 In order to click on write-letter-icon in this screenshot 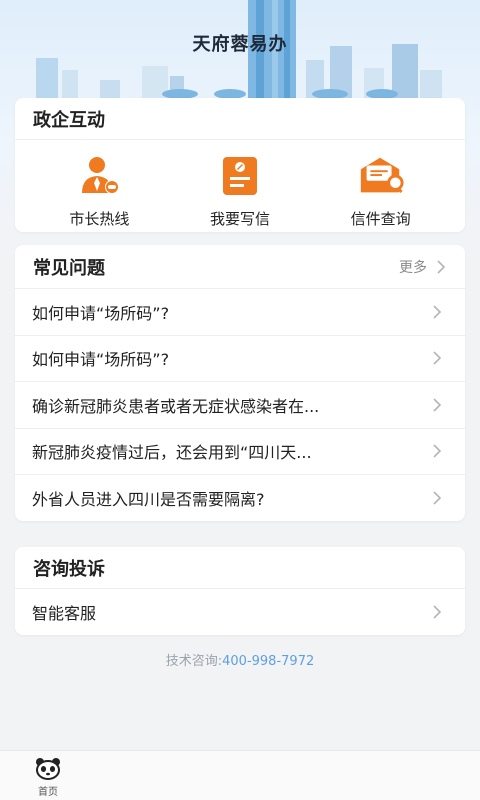, I will do `click(240, 176)`.